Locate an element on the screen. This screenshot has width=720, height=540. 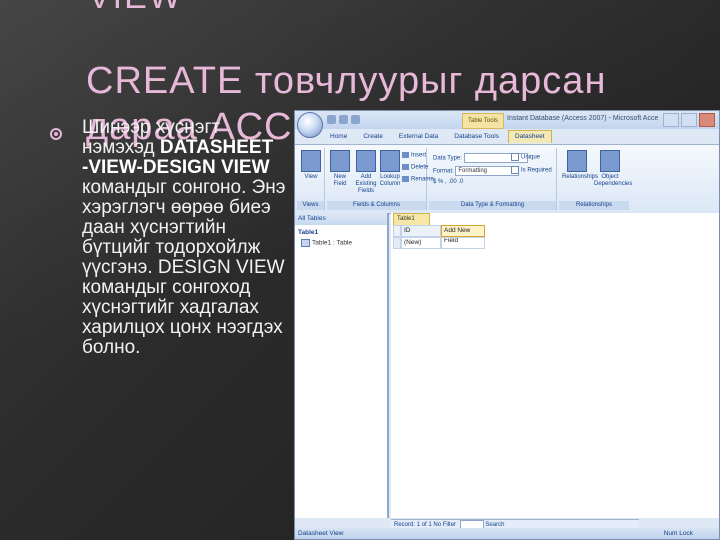
minimize-icon is located at coordinates (671, 120).